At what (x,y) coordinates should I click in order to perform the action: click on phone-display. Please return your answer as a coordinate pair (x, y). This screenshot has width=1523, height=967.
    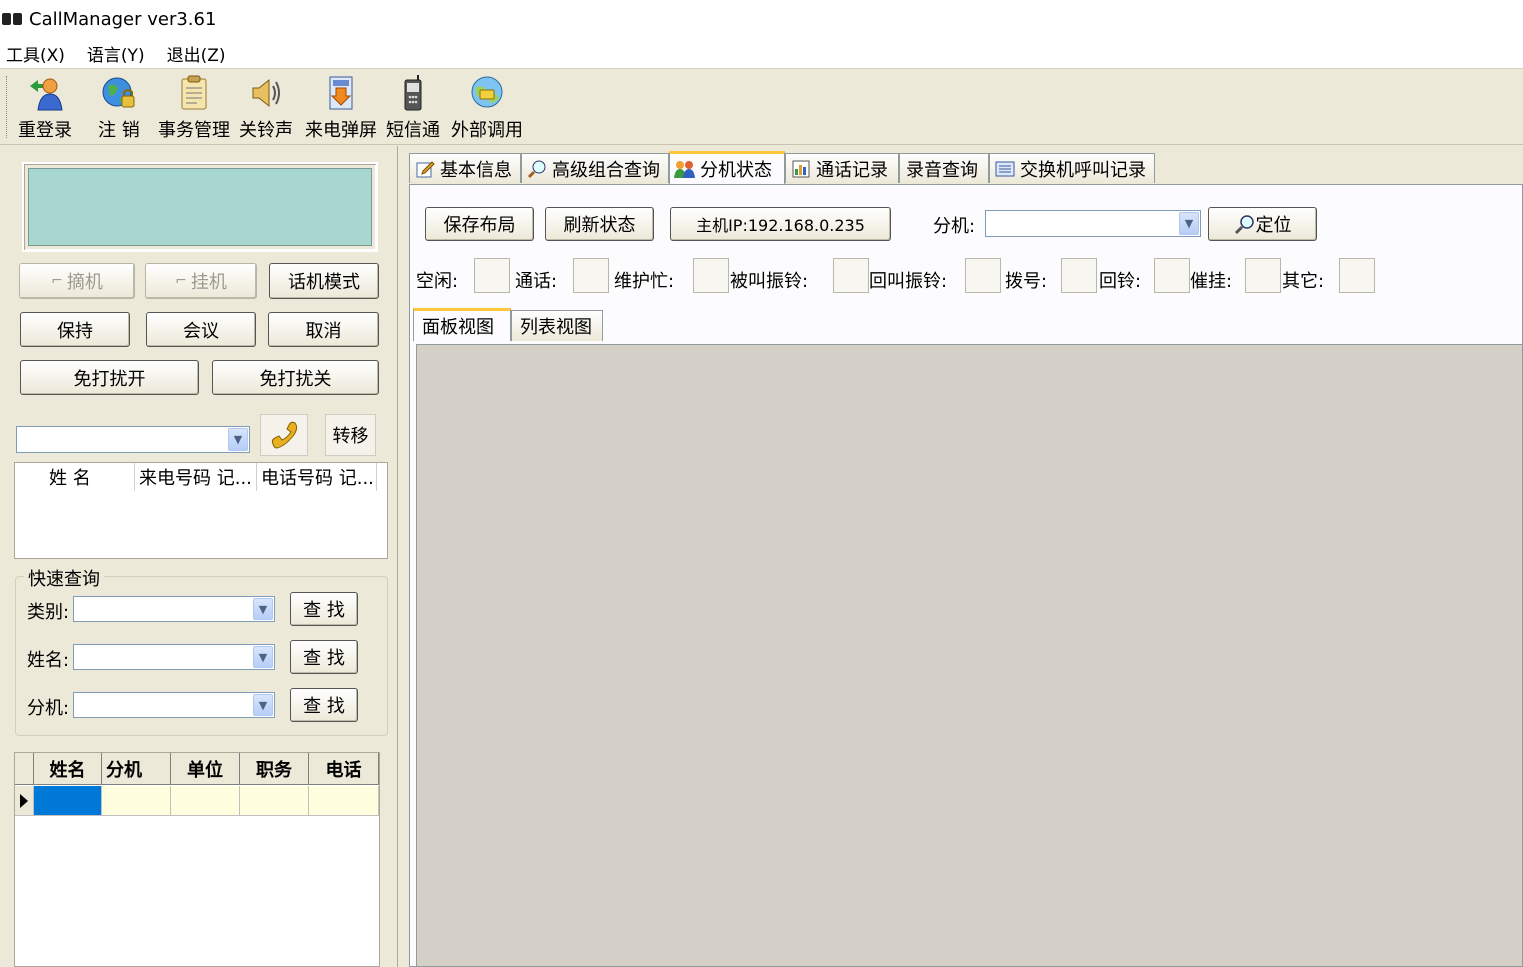
    Looking at the image, I should click on (200, 207).